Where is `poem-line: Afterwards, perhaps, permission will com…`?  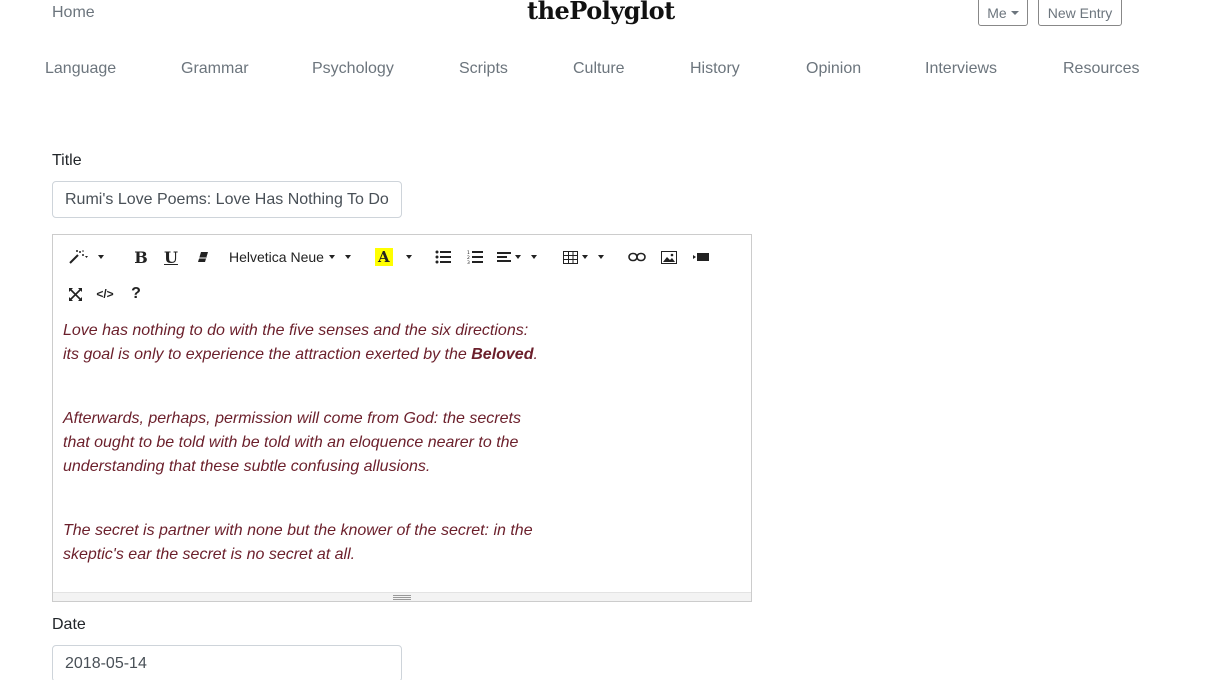 poem-line: Afterwards, perhaps, permission will com… is located at coordinates (292, 418).